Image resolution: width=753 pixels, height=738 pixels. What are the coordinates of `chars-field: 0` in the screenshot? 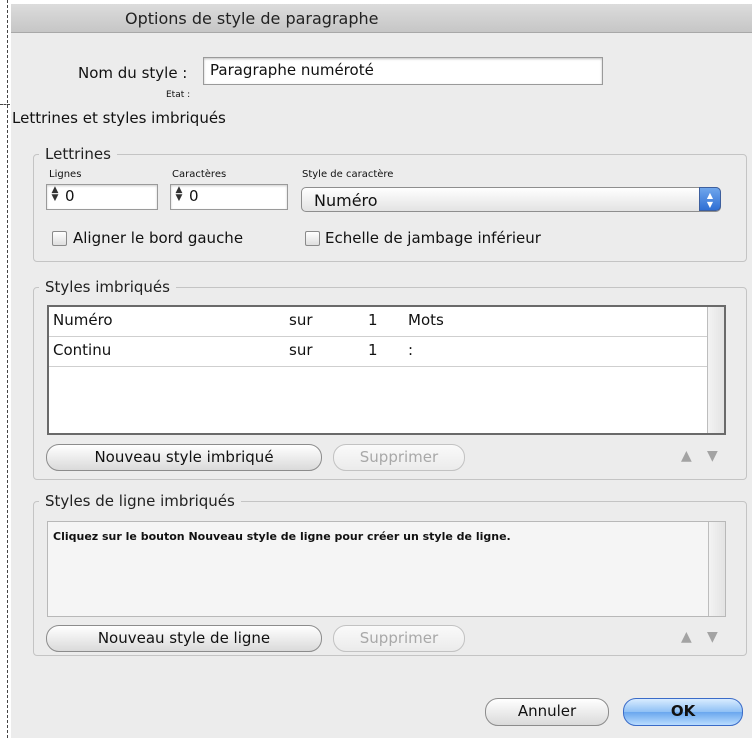 It's located at (229, 197).